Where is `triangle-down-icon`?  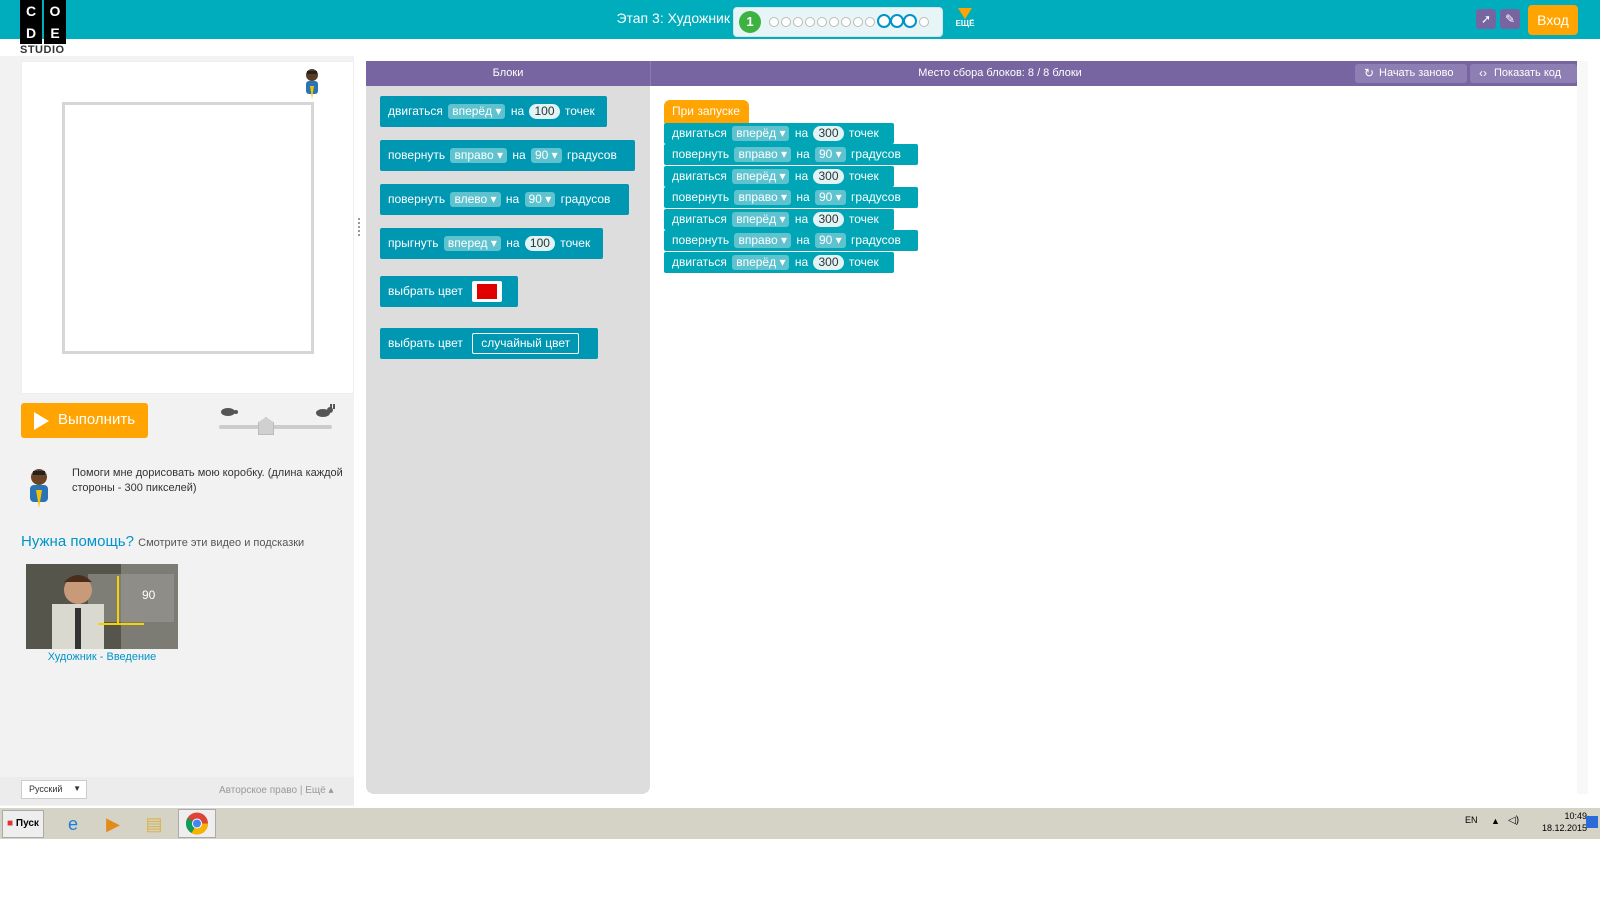
triangle-down-icon is located at coordinates (965, 13).